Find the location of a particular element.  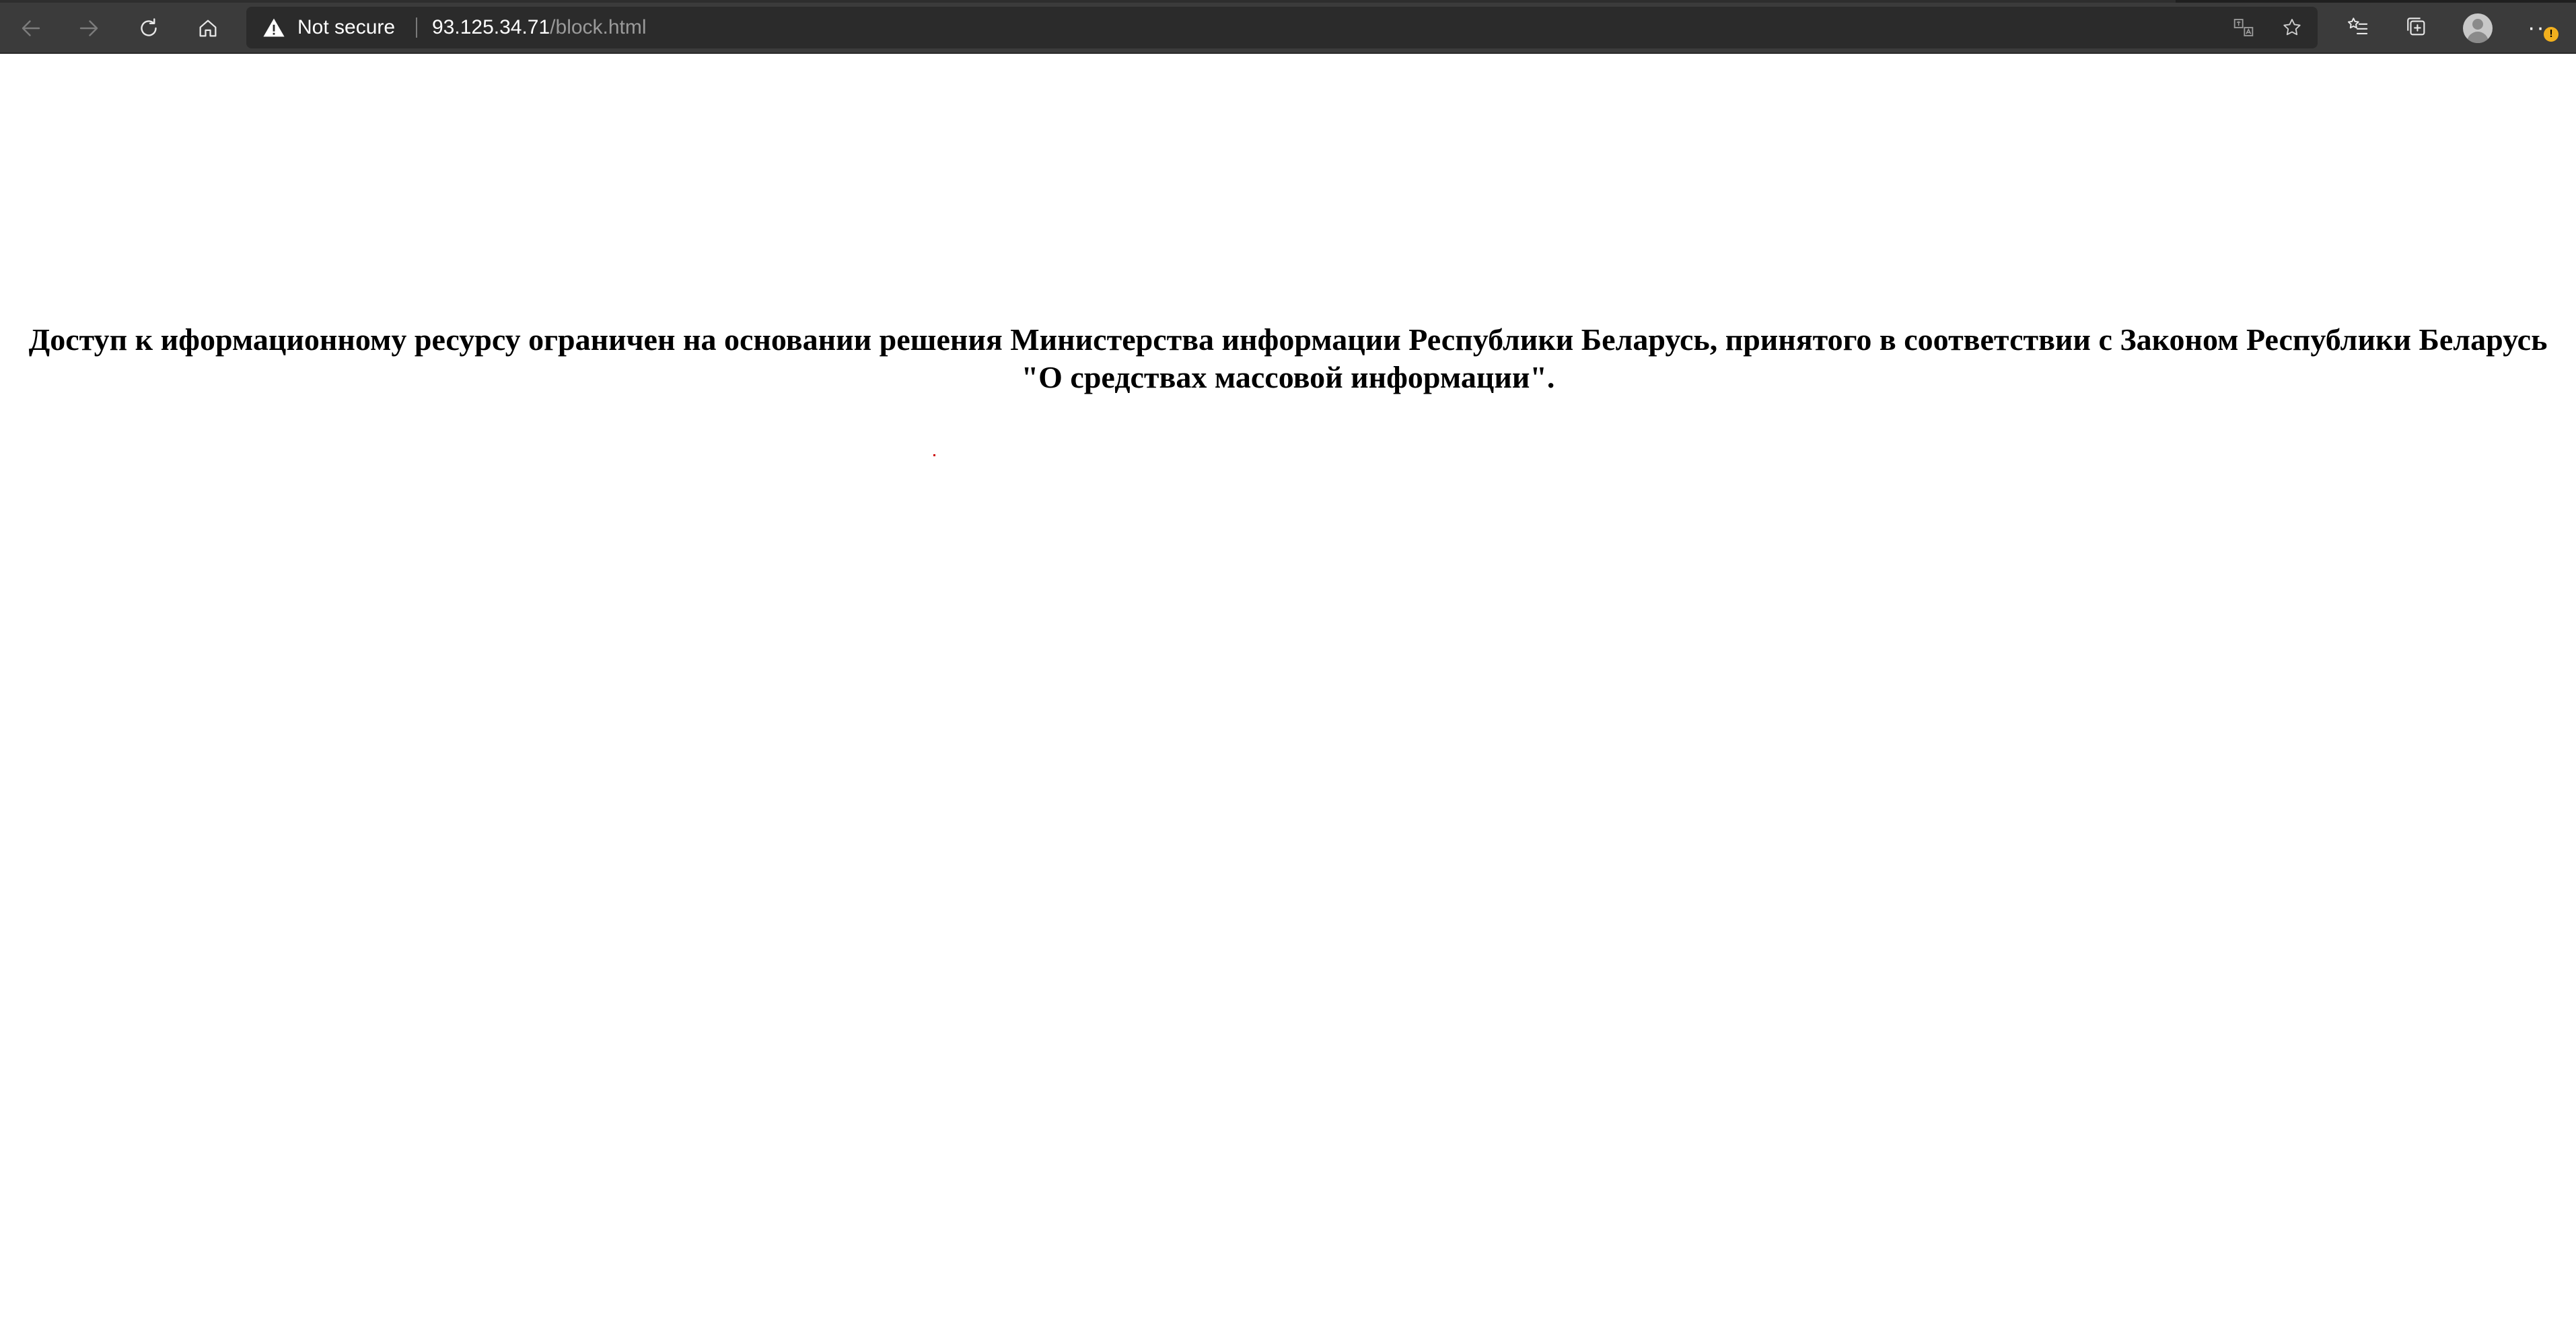

profile-icon is located at coordinates (2478, 28).